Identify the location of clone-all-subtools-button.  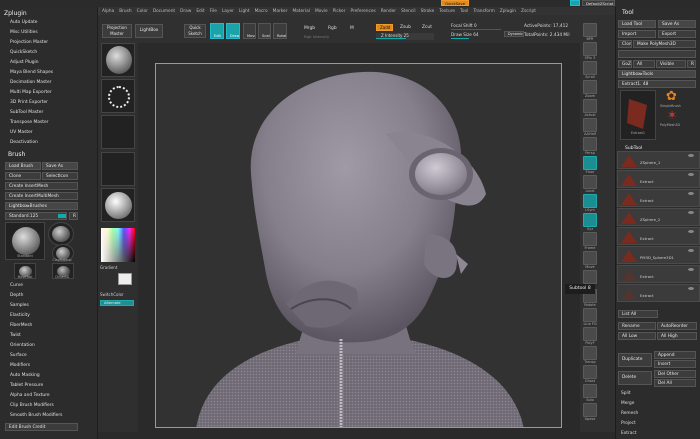
(657, 54).